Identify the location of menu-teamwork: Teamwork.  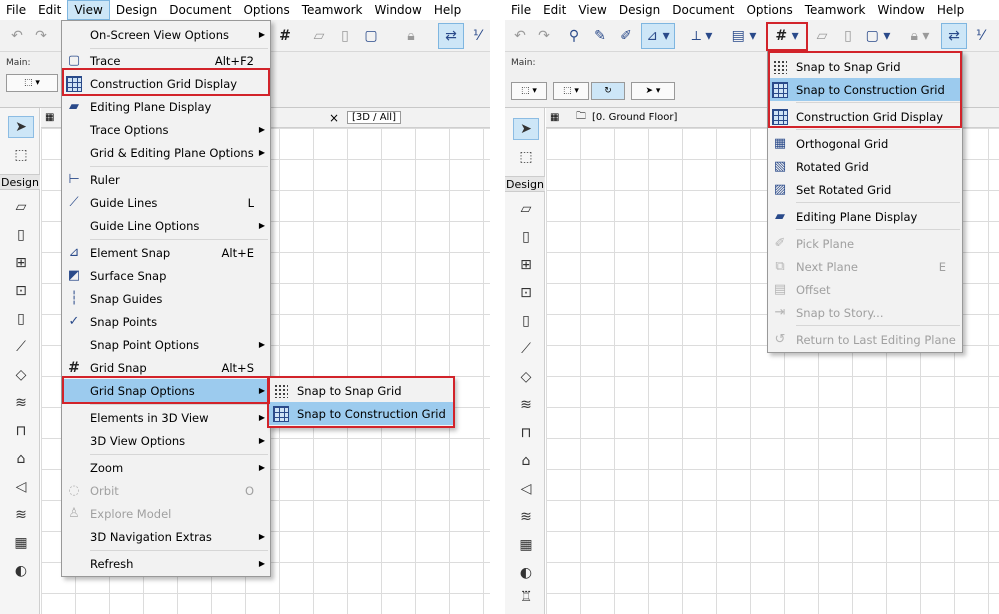
(332, 10).